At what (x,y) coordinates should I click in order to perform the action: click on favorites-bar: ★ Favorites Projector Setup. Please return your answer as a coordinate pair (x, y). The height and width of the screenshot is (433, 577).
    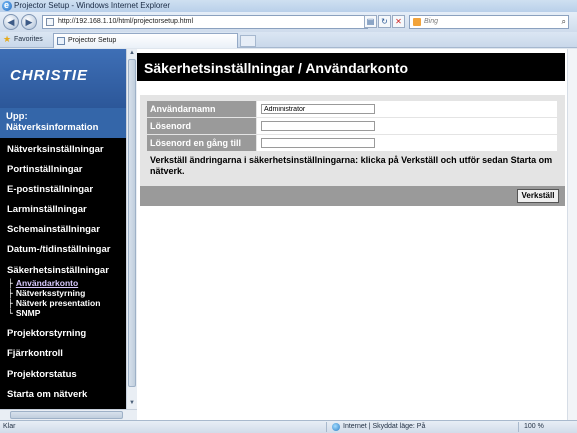
    Looking at the image, I should click on (288, 40).